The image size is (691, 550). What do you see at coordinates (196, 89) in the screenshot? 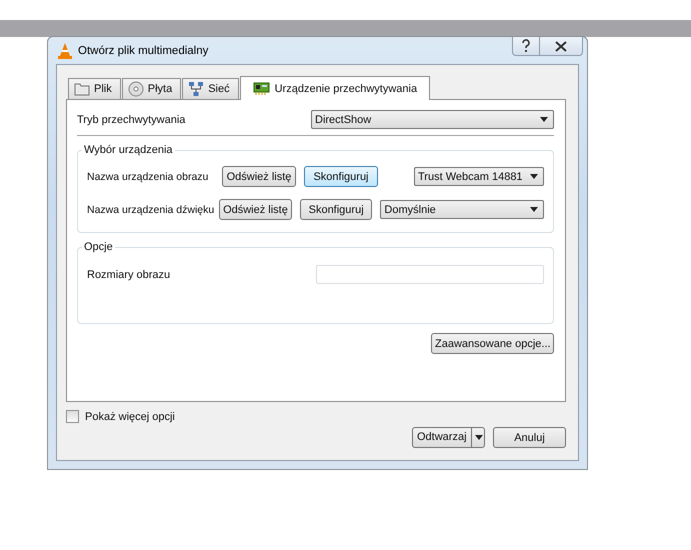
I see `network-icon` at bounding box center [196, 89].